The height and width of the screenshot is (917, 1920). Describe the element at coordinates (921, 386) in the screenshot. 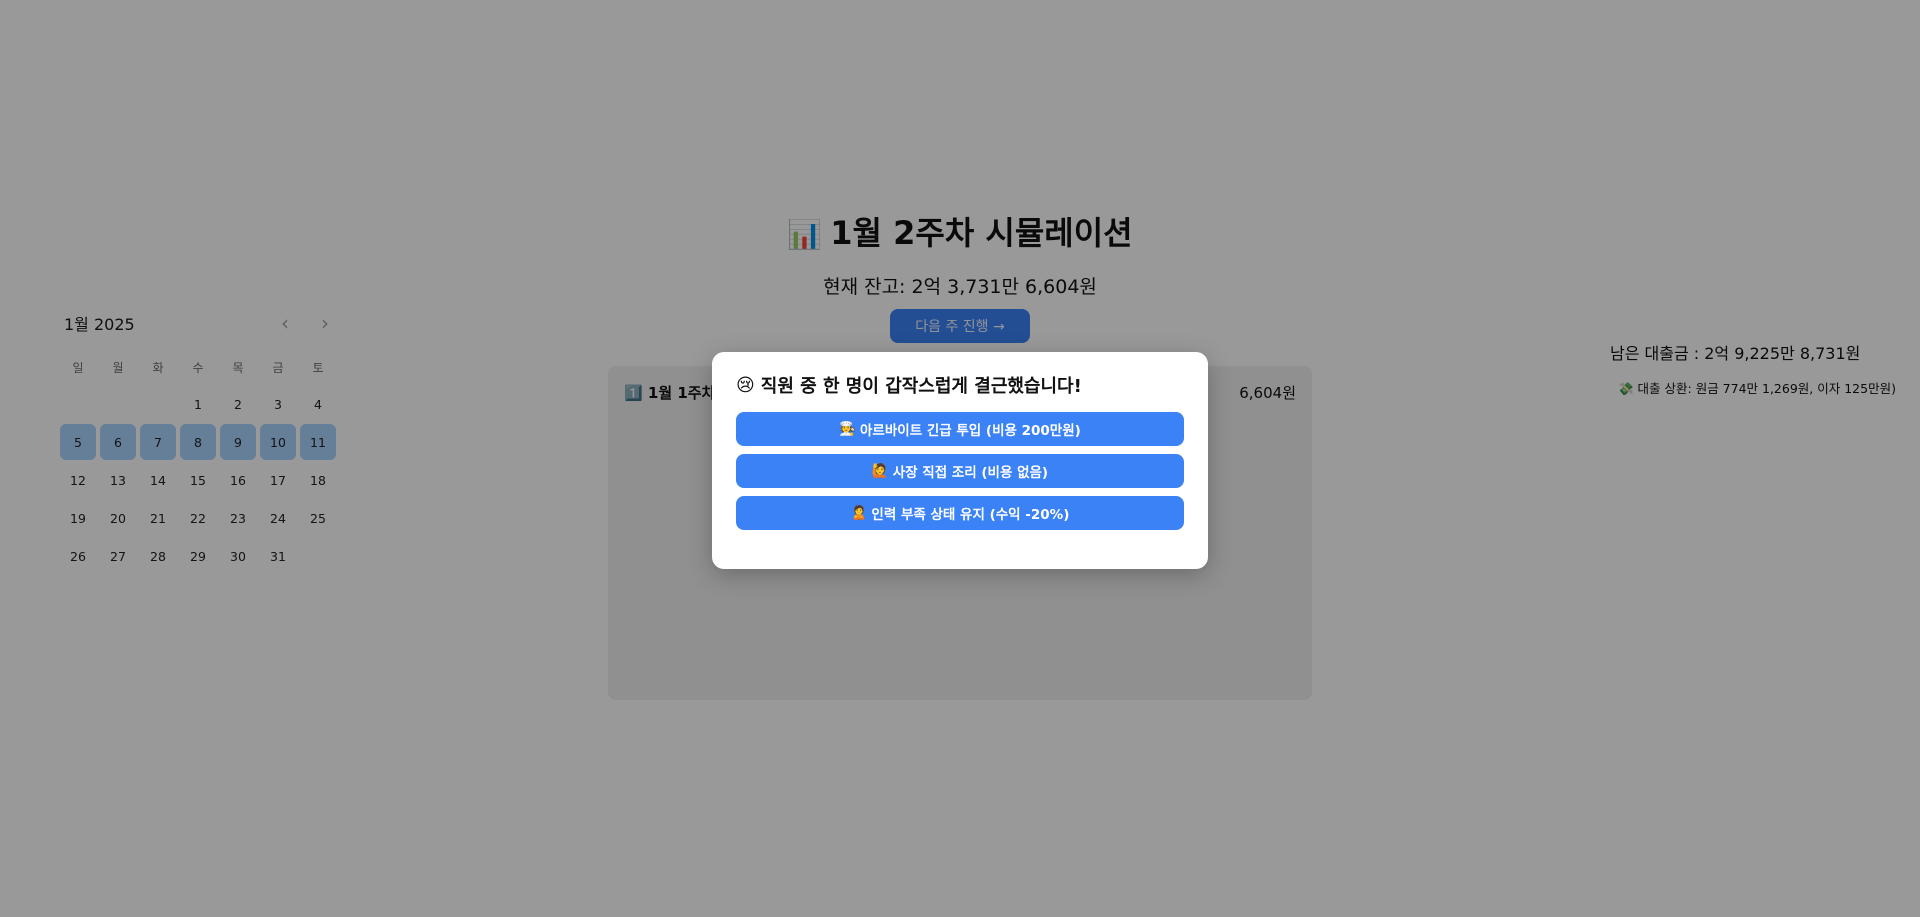

I see `modal-title-text: 직원 중 한 명이 갑작스럽게 결근했습니다!` at that location.